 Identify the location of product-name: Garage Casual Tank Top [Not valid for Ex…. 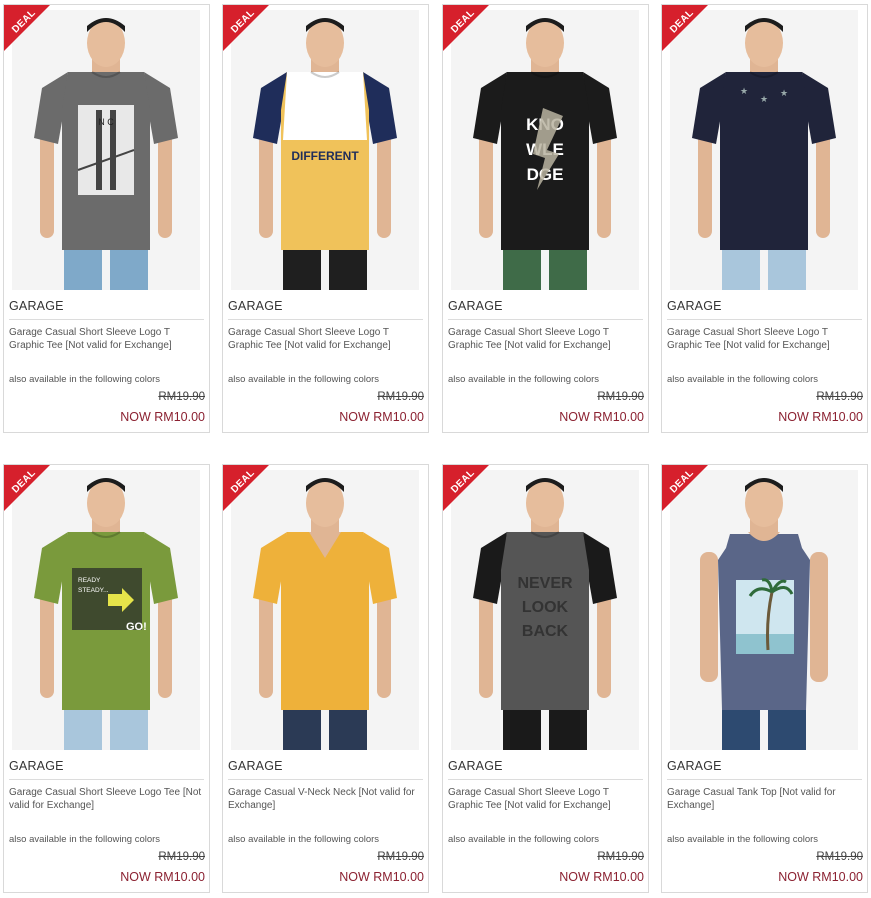
(765, 799).